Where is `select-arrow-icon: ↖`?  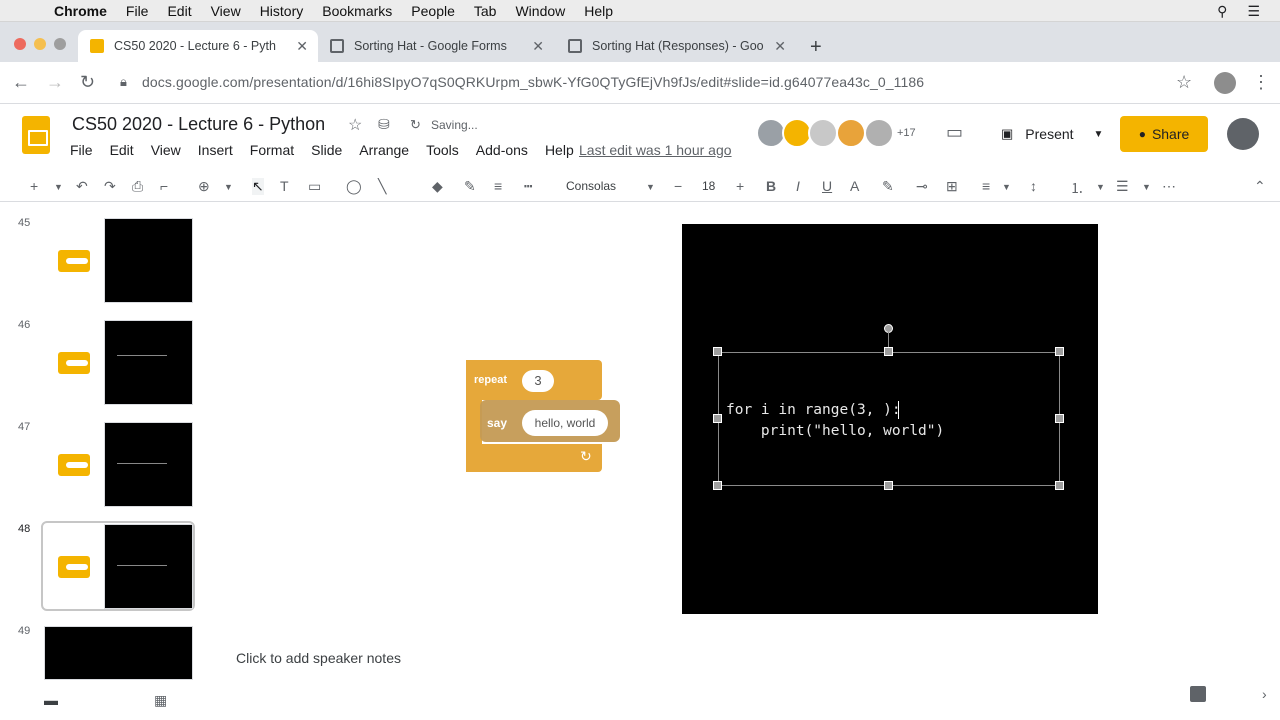 select-arrow-icon: ↖ is located at coordinates (258, 186).